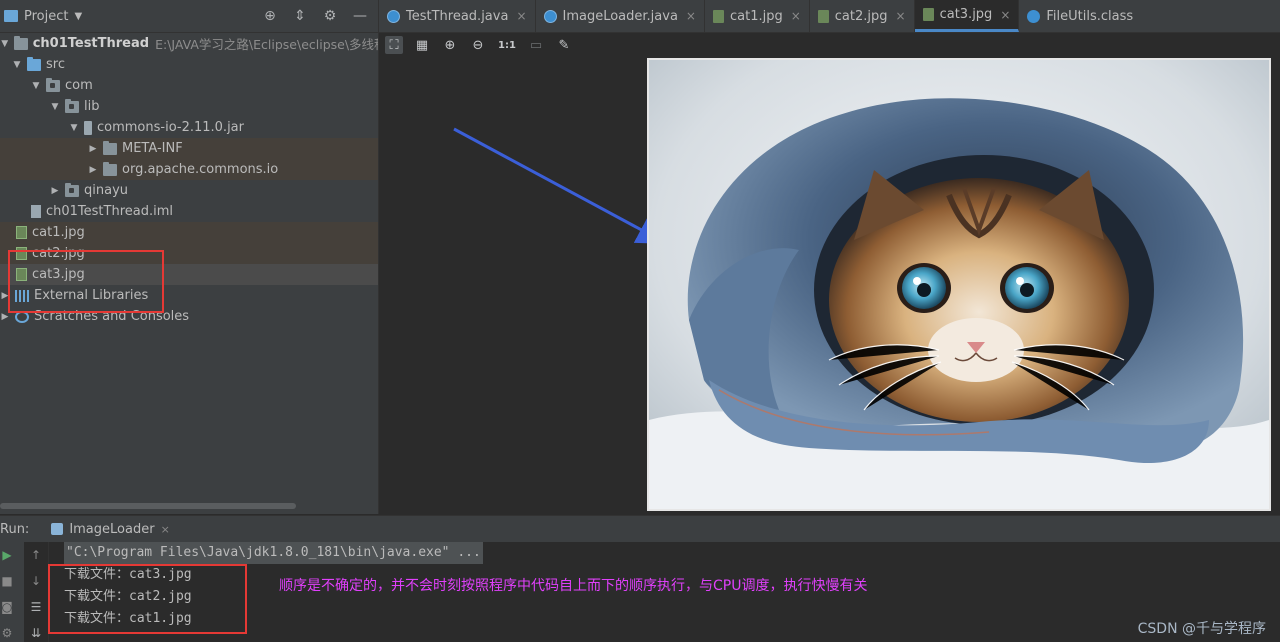  What do you see at coordinates (148, 506) in the screenshot?
I see `horizontal-scrollbar` at bounding box center [148, 506].